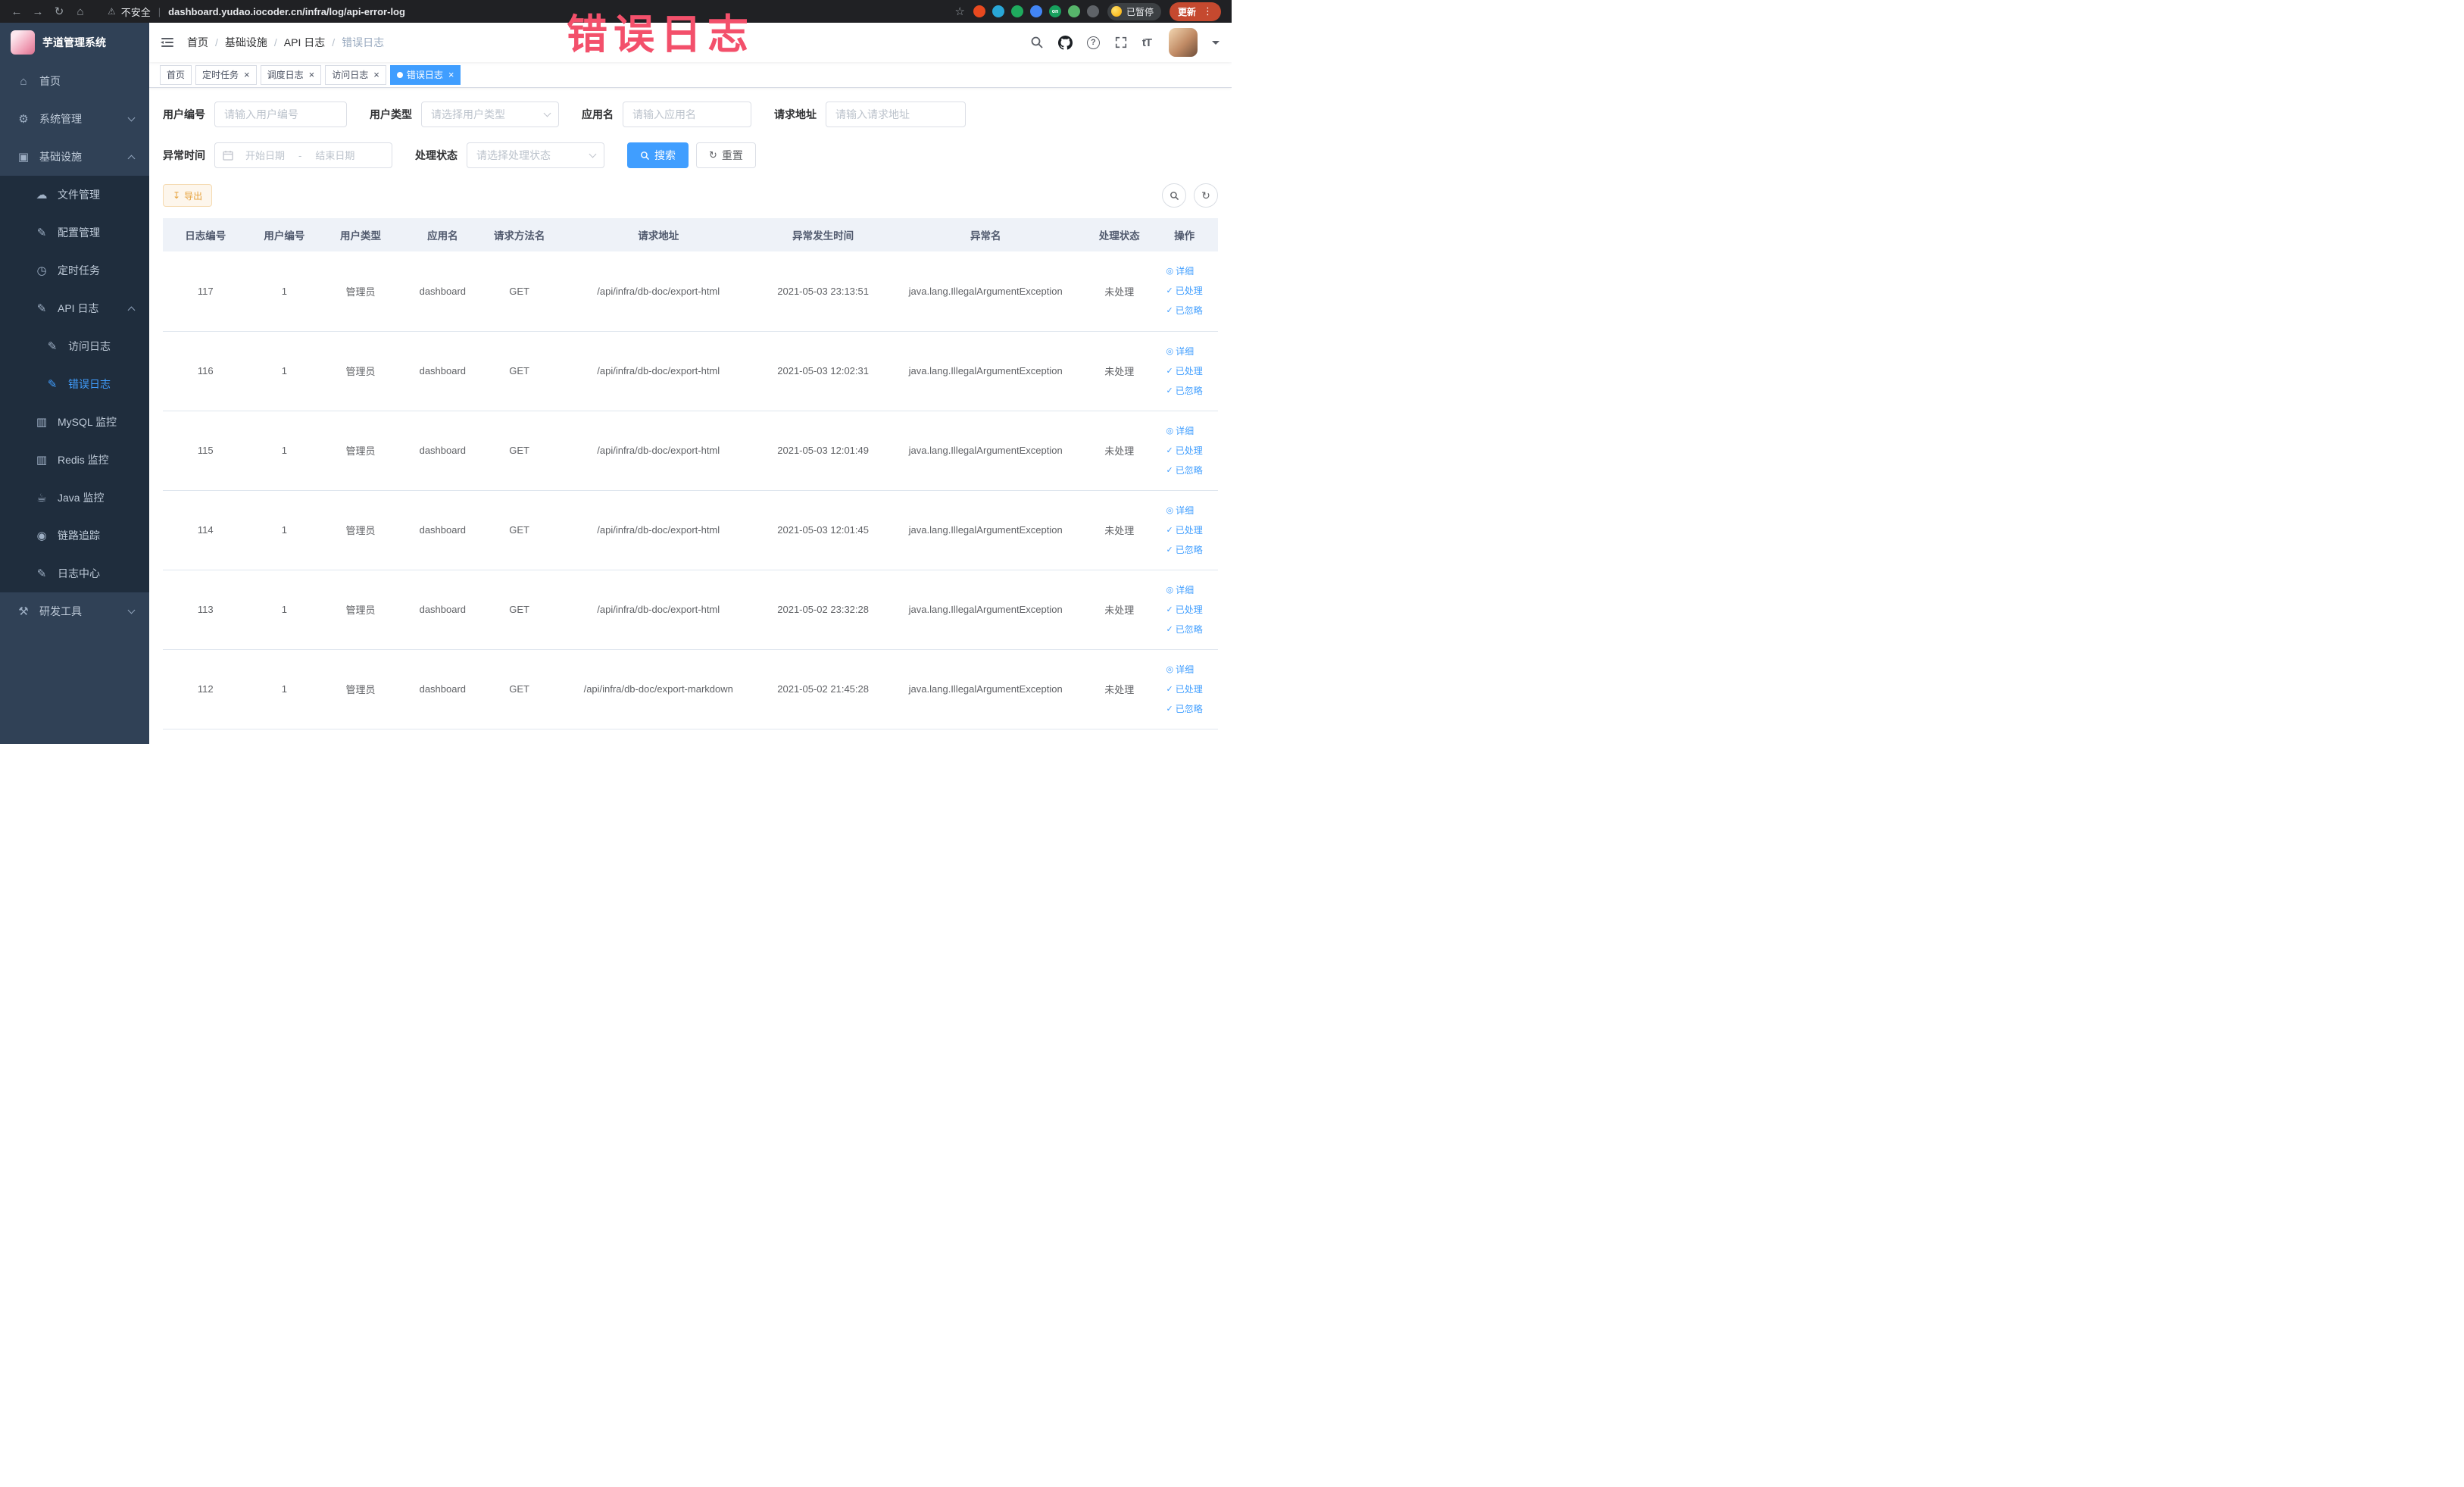 The width and height of the screenshot is (2464, 1487). What do you see at coordinates (335, 155) in the screenshot?
I see `end-date-input` at bounding box center [335, 155].